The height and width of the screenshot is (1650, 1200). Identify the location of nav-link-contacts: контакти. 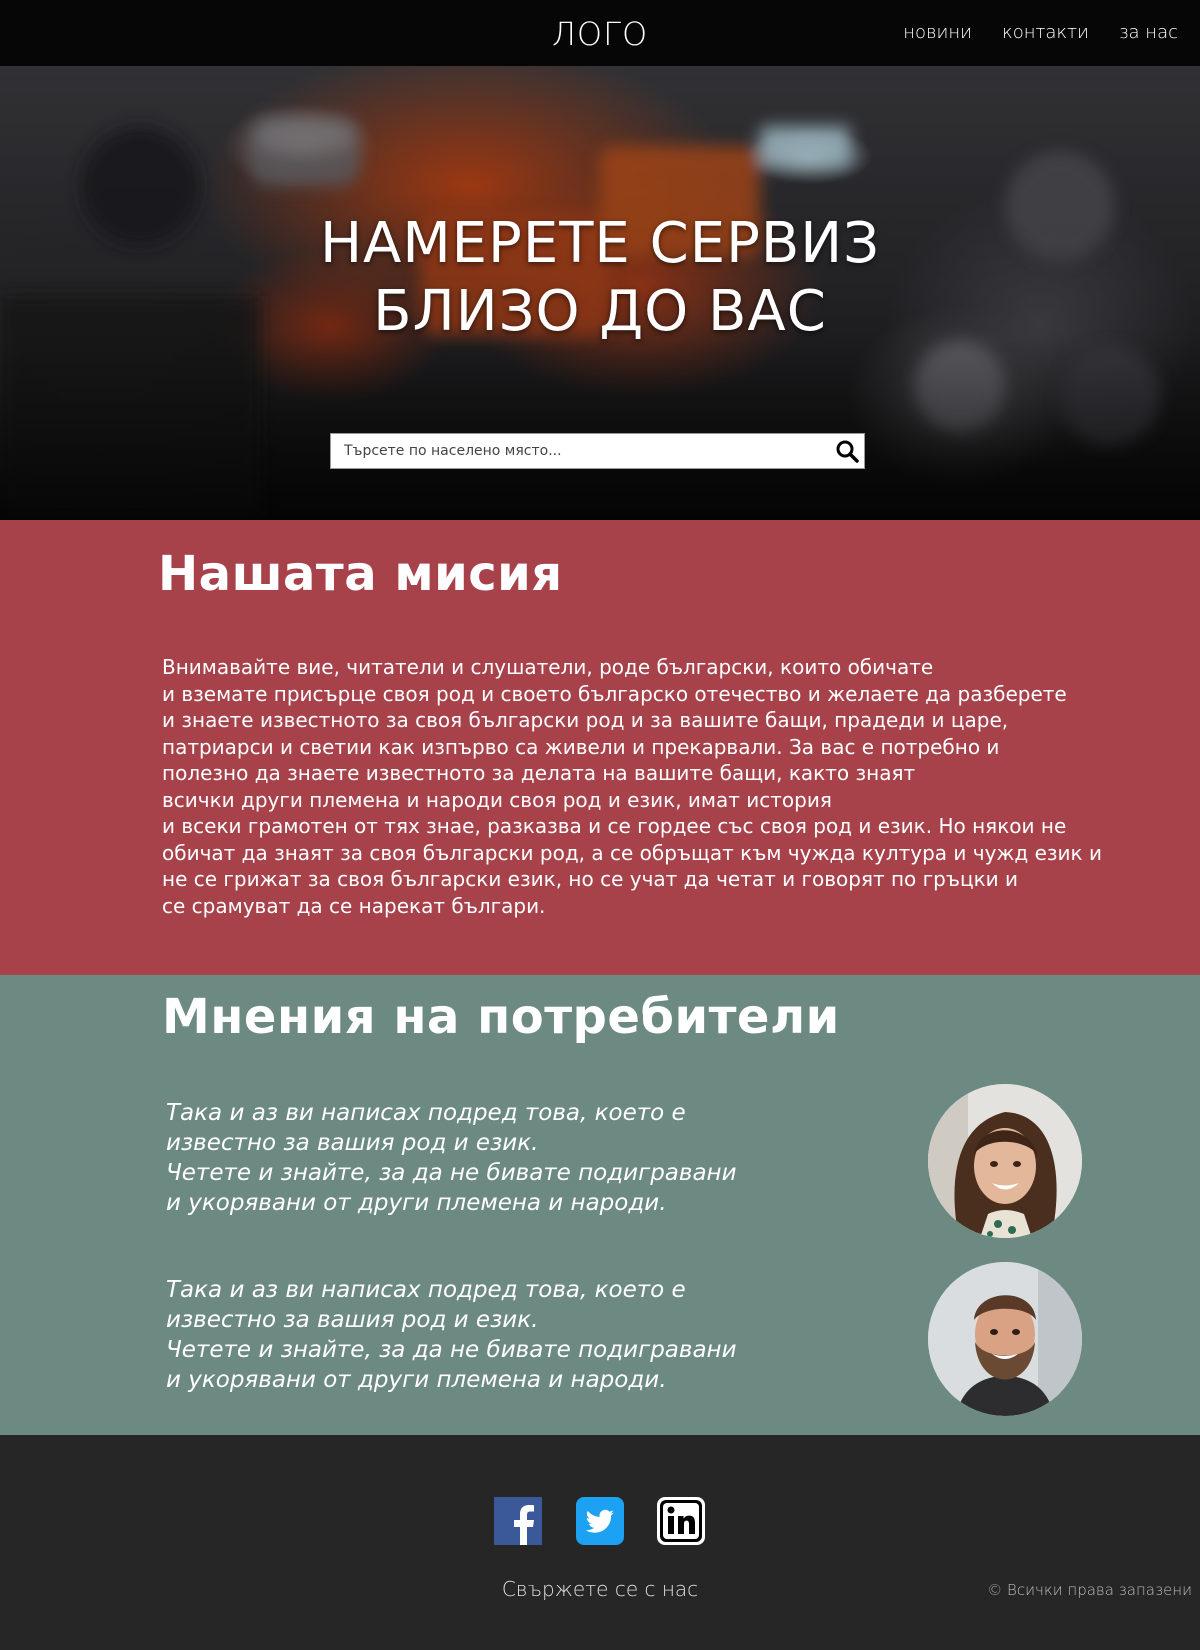
(1045, 32).